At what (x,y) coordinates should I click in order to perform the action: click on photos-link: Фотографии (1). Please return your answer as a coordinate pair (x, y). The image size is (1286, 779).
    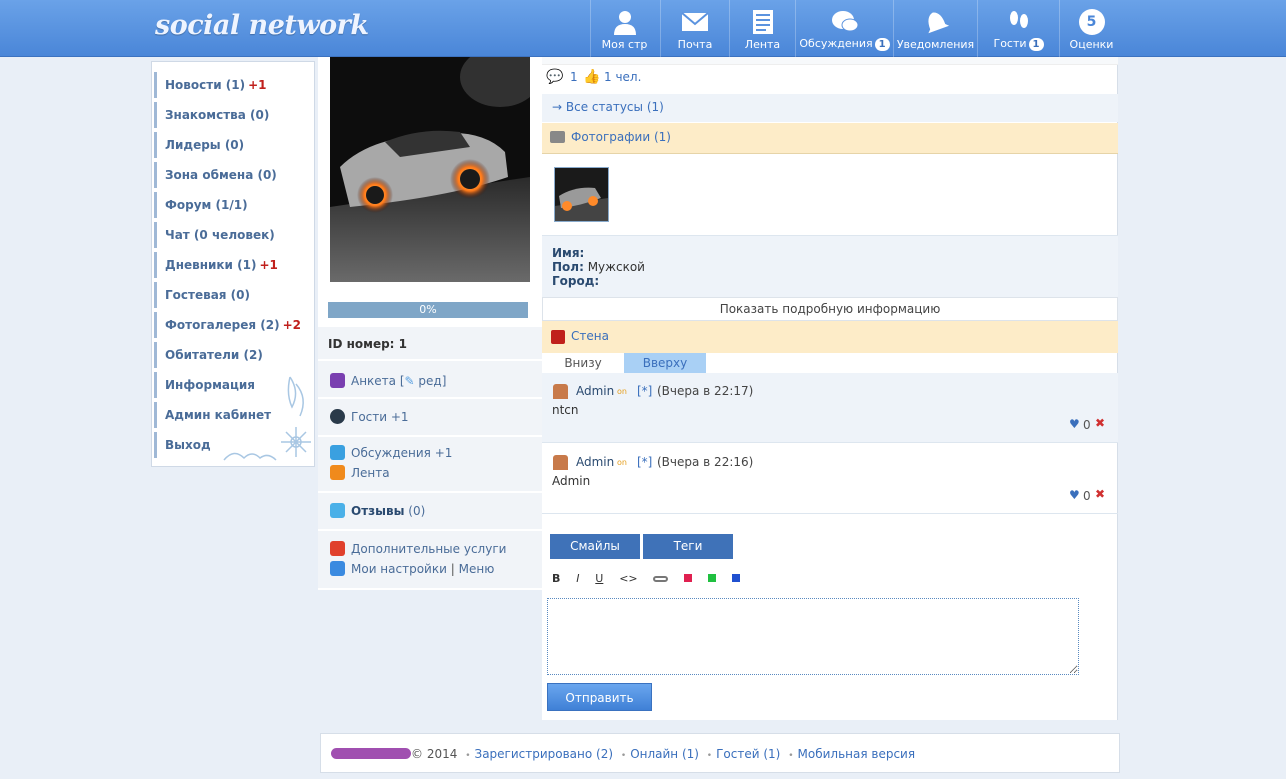
    Looking at the image, I should click on (621, 137).